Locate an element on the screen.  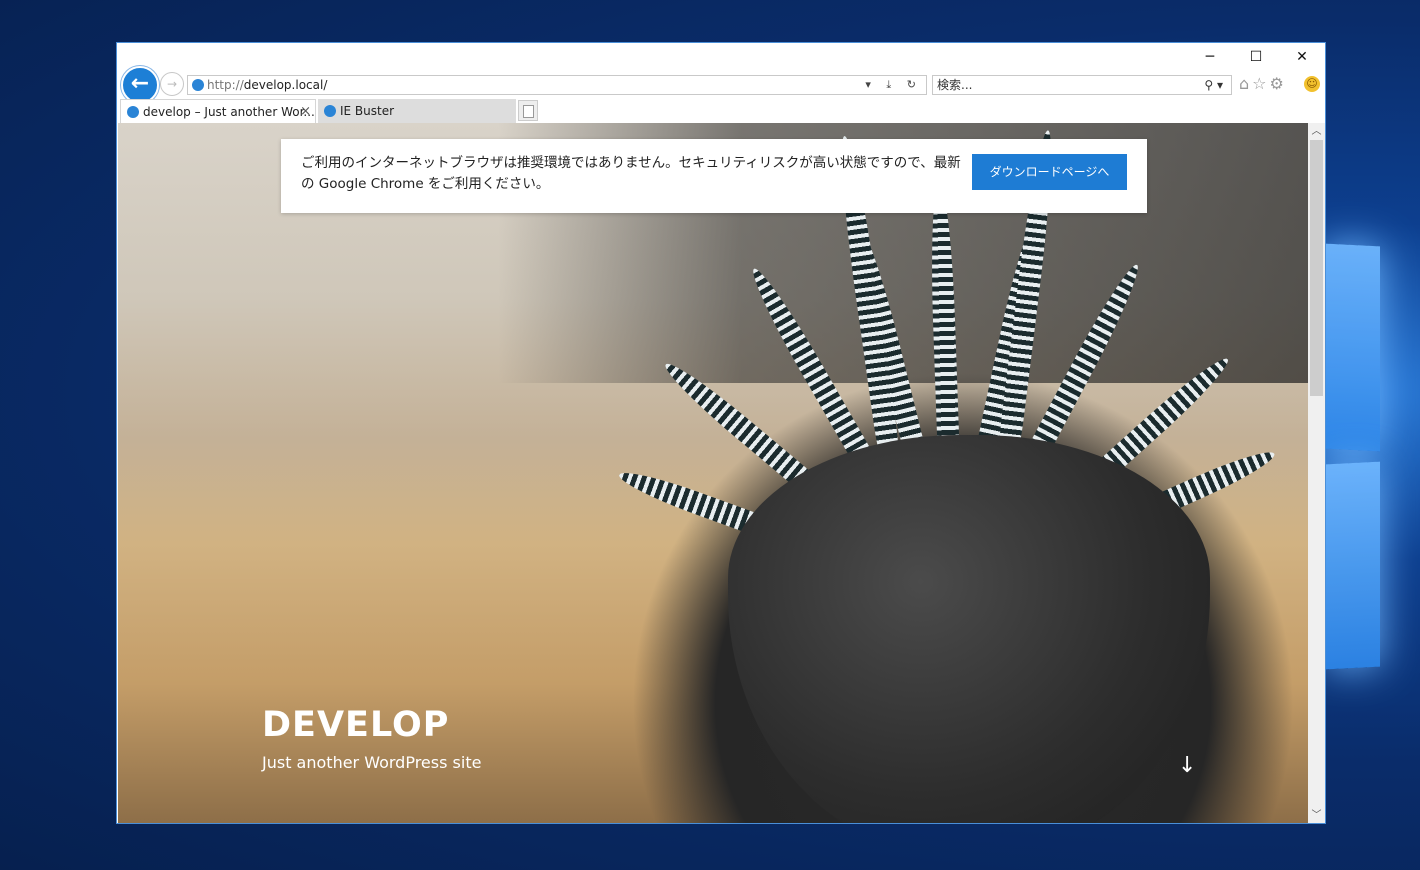
minimize-button: ─ is located at coordinates (1210, 57).